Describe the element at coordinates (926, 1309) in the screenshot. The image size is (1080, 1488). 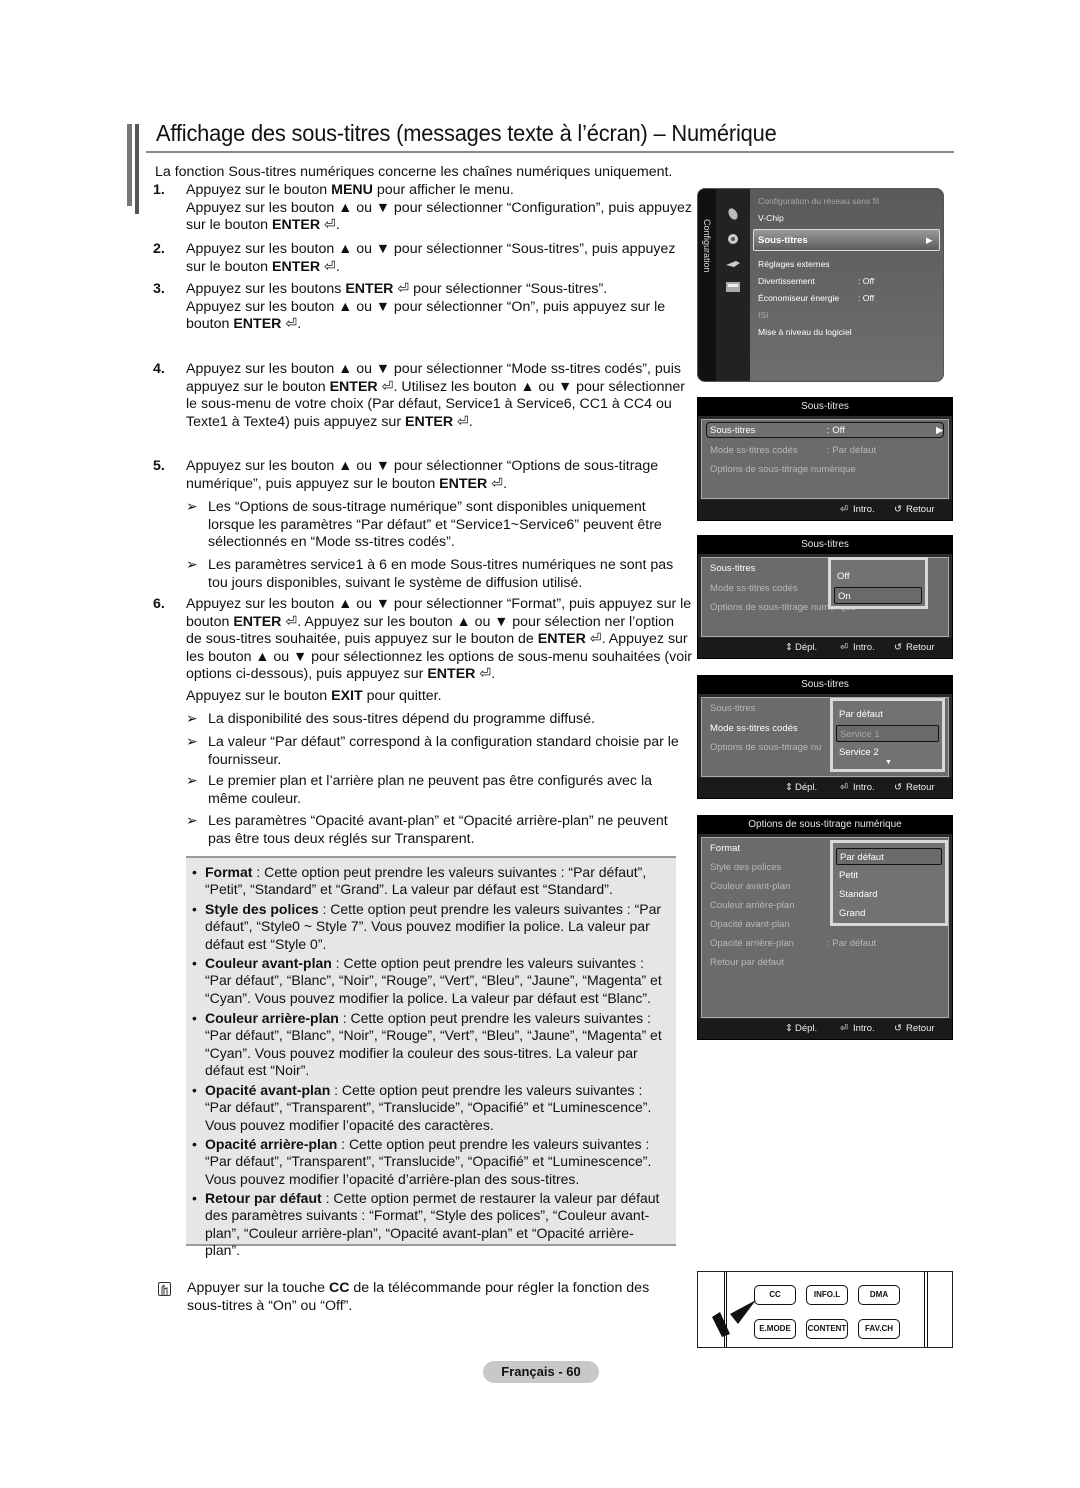
I see `remote-edge-right` at that location.